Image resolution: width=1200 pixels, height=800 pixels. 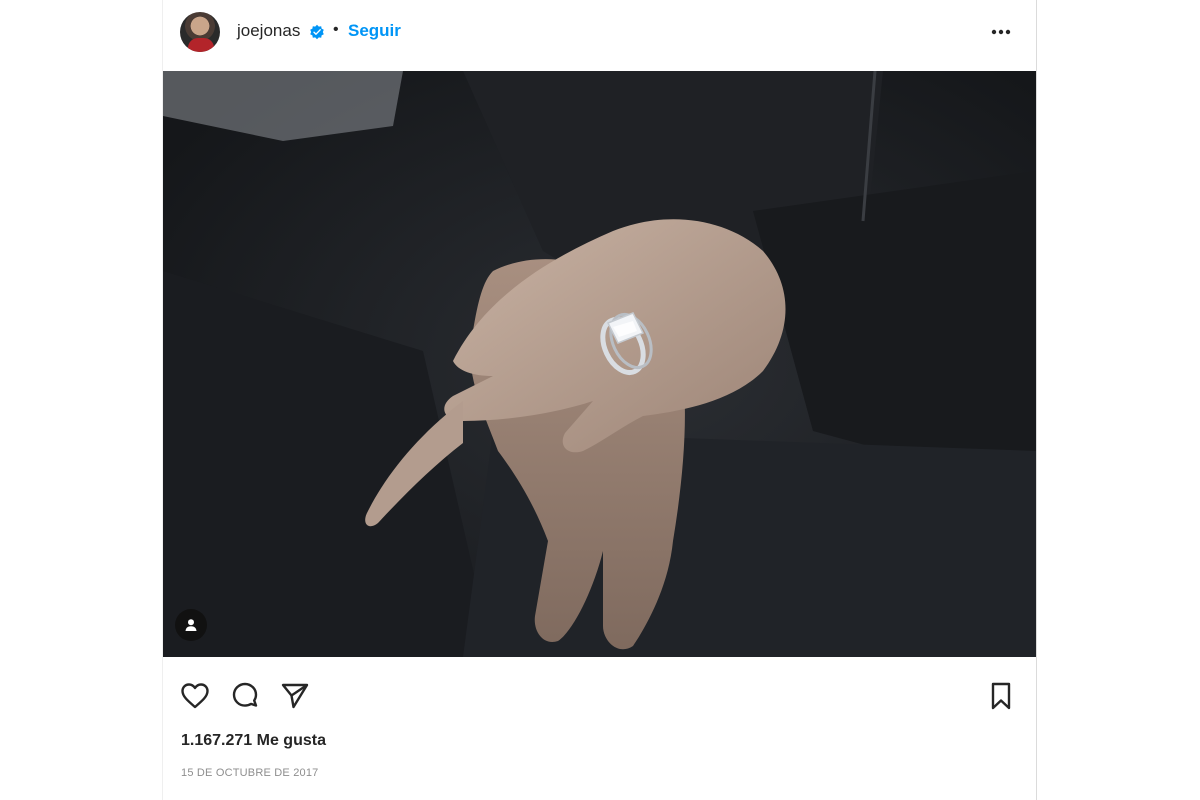 What do you see at coordinates (245, 696) in the screenshot?
I see `comment-icon` at bounding box center [245, 696].